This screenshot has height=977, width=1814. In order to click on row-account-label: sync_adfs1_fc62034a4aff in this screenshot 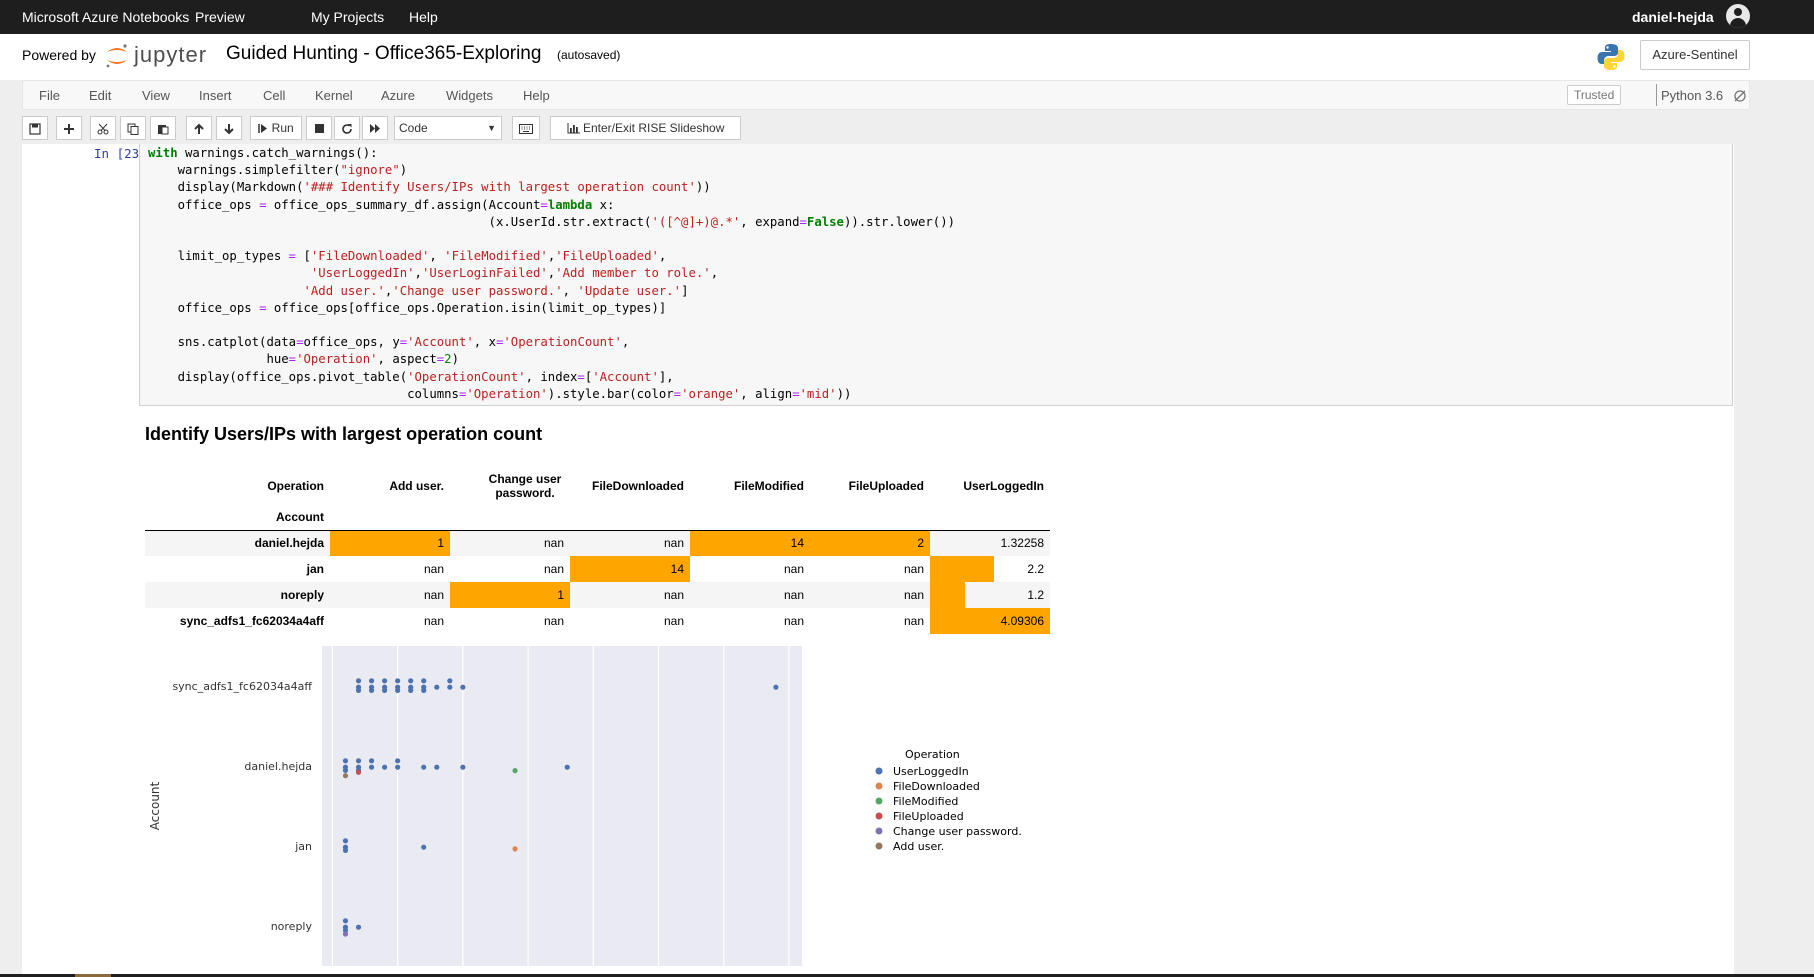, I will do `click(251, 621)`.